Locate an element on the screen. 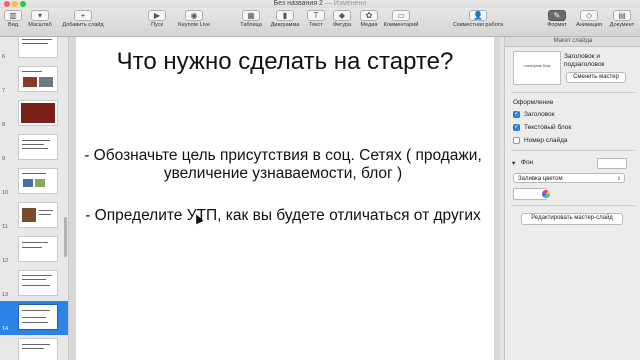 The width and height of the screenshot is (640, 360). zoom-button: ▾ Масштаб is located at coordinates (40, 23).